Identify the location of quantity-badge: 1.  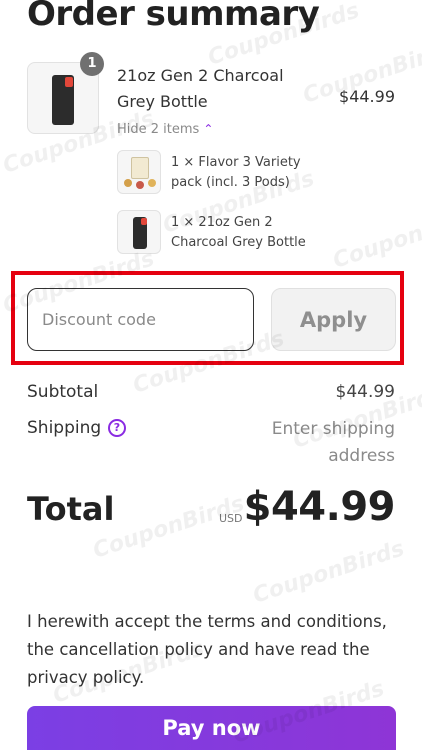
(92, 64).